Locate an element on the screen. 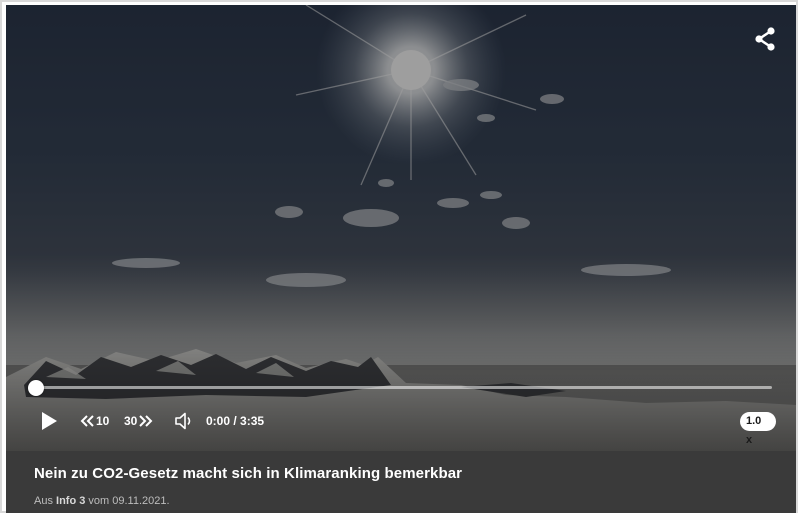 Image resolution: width=798 pixels, height=513 pixels. video-source: Aus Info 3 vom 09.11.2021. is located at coordinates (102, 501).